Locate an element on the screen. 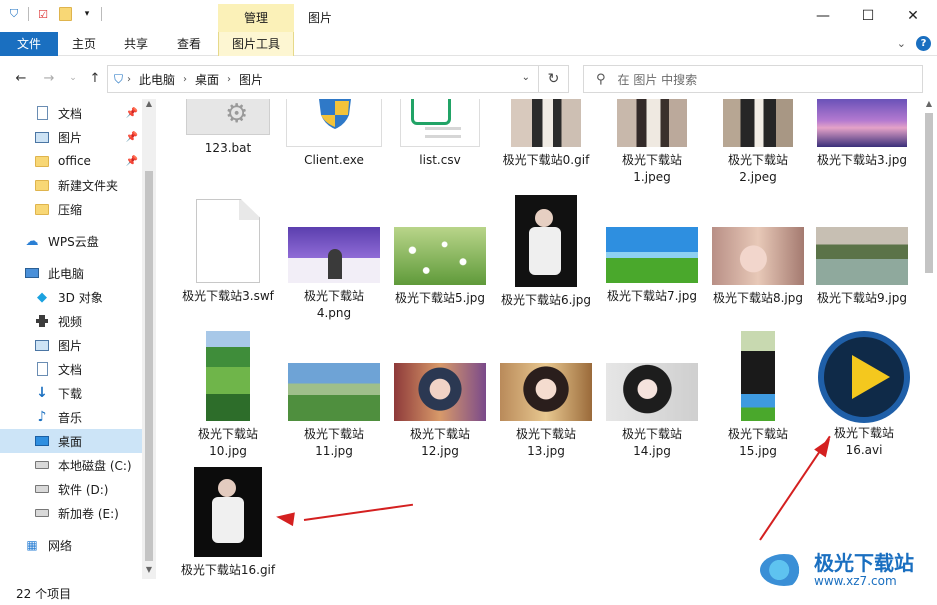 The image size is (937, 605). breadcrumb-pictures: 图片 is located at coordinates (251, 79).